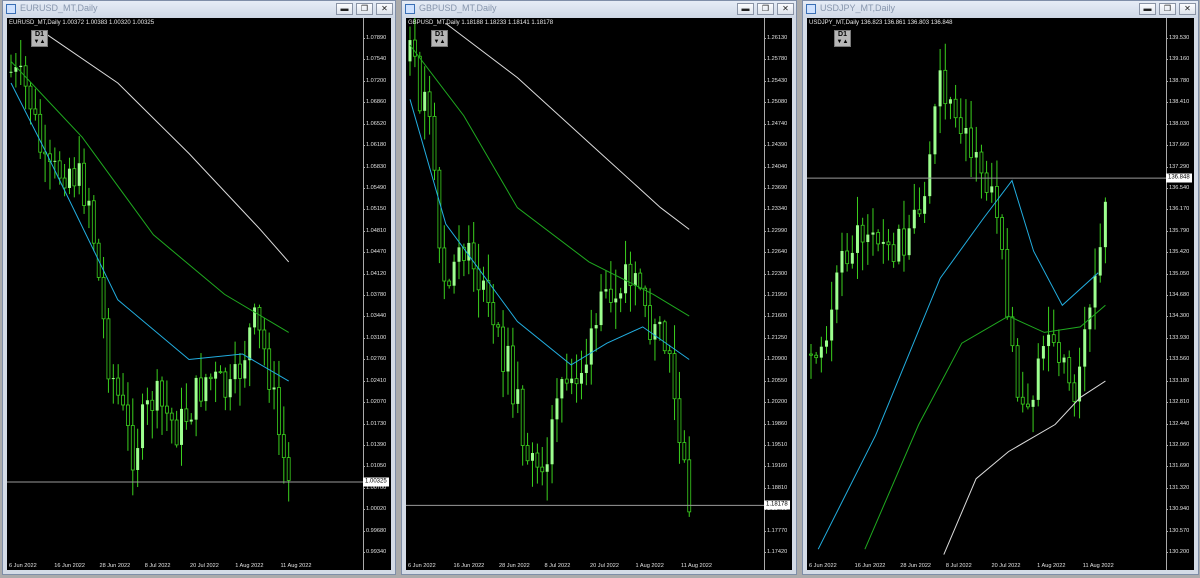 The width and height of the screenshot is (1200, 578). What do you see at coordinates (422, 566) in the screenshot?
I see `date-tick-label: 6 Jun 2022` at bounding box center [422, 566].